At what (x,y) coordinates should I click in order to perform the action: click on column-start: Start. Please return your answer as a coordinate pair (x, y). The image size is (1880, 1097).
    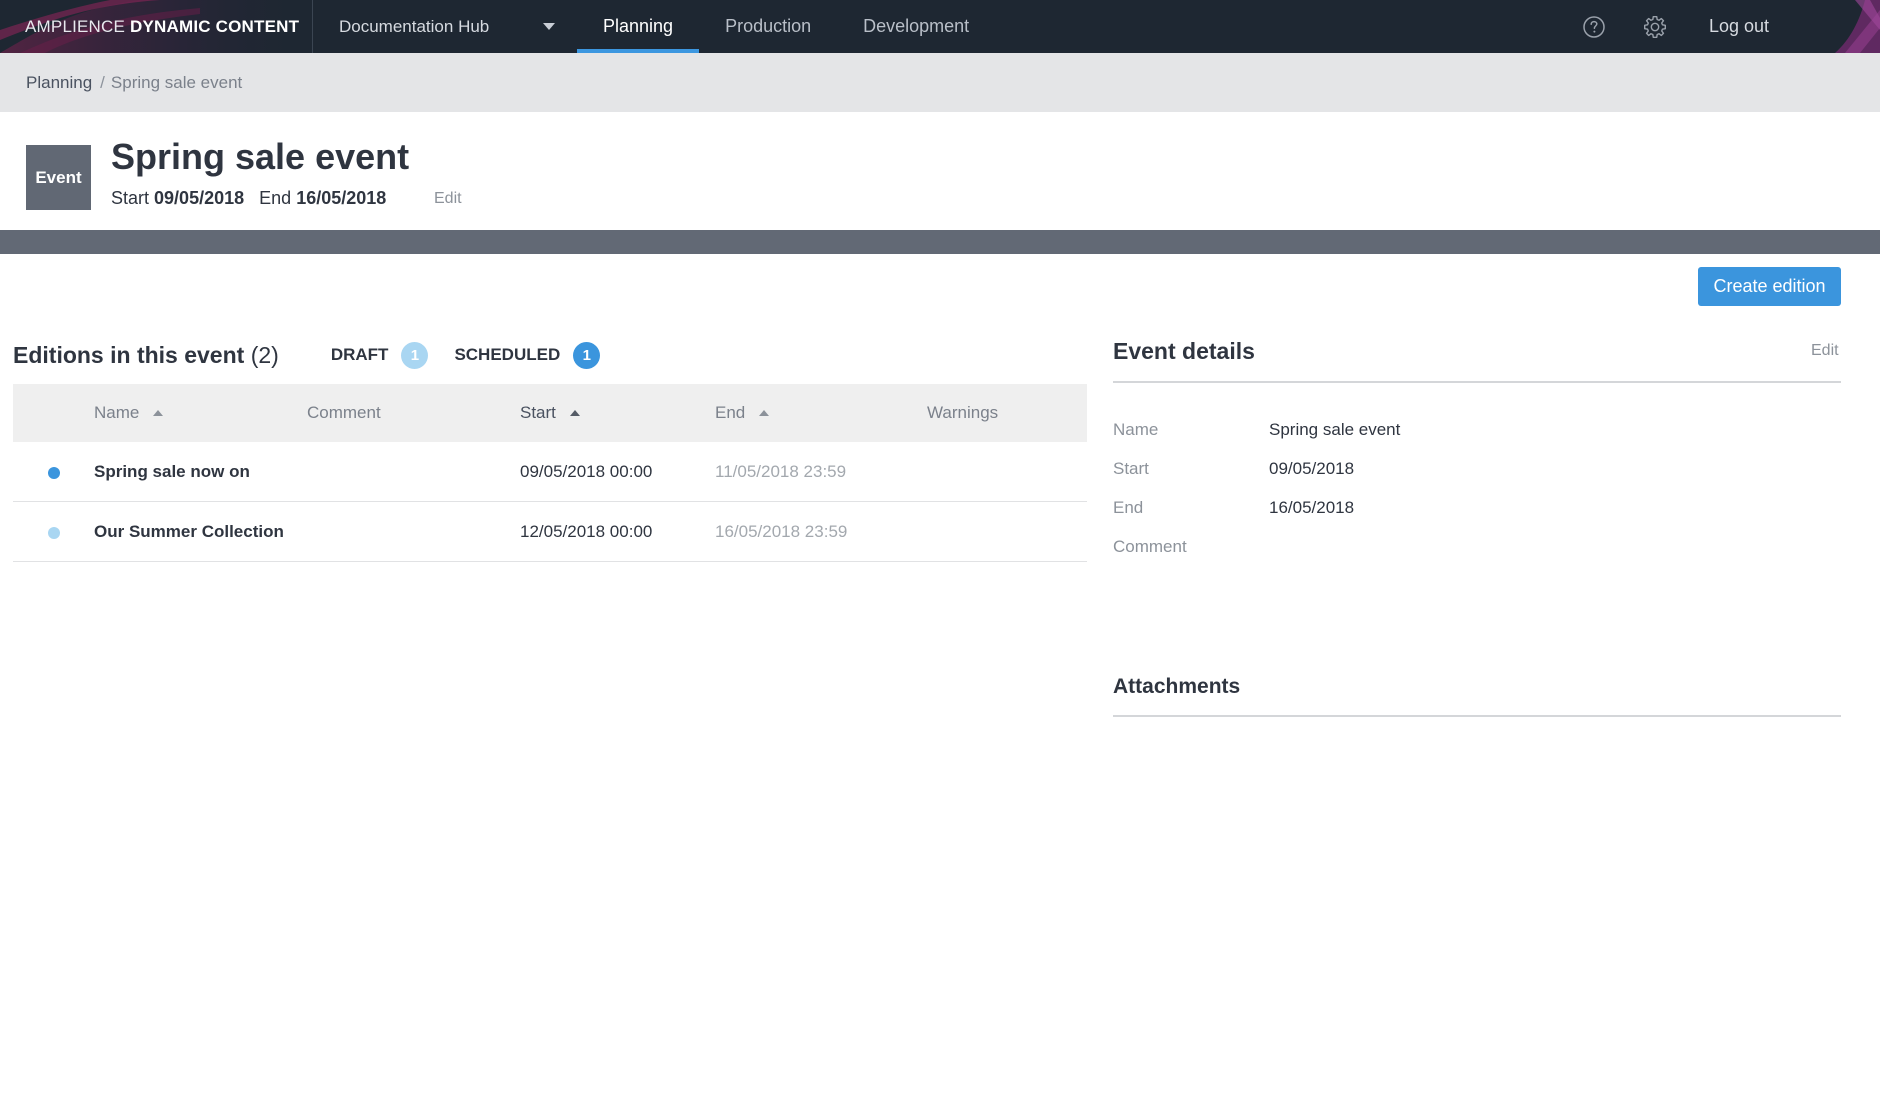
    Looking at the image, I should click on (550, 413).